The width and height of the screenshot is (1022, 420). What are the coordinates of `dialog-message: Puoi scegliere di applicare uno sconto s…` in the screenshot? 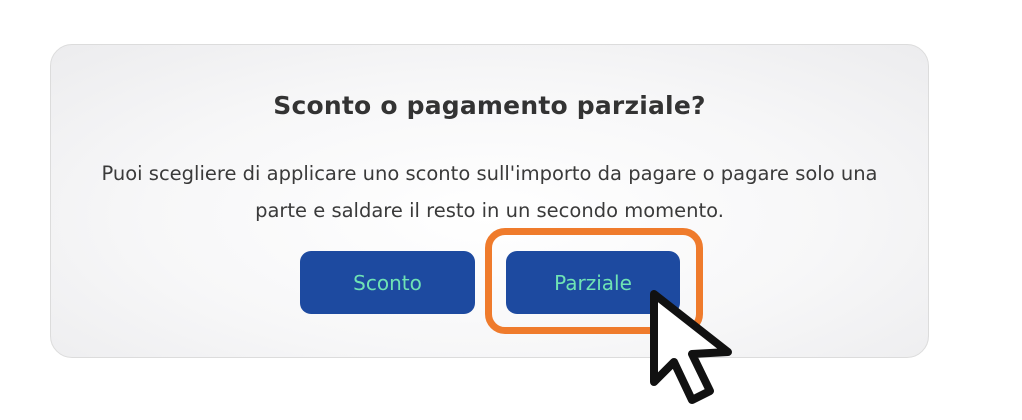 It's located at (489, 192).